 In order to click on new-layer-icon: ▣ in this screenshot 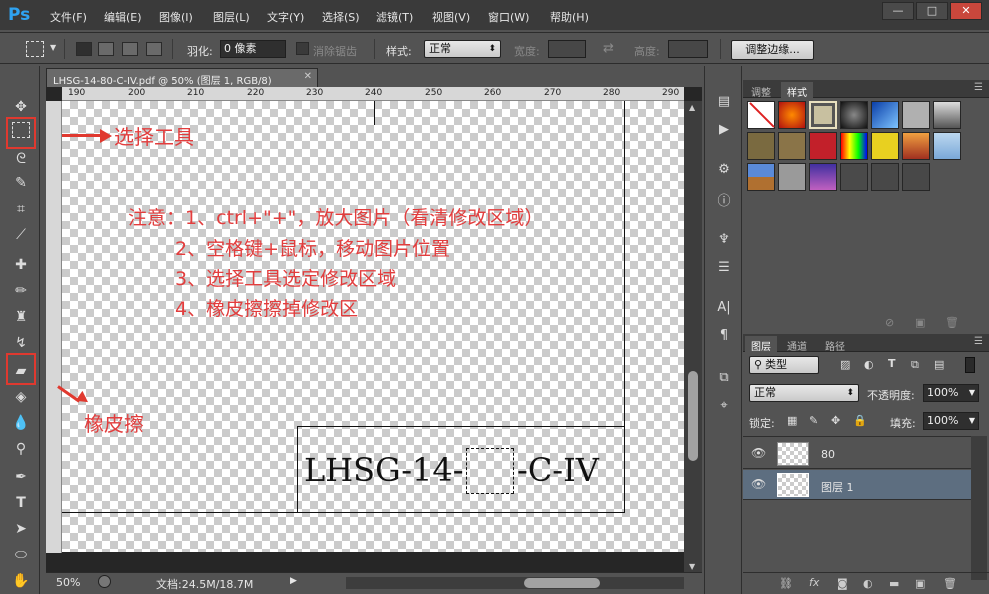, I will do `click(920, 583)`.